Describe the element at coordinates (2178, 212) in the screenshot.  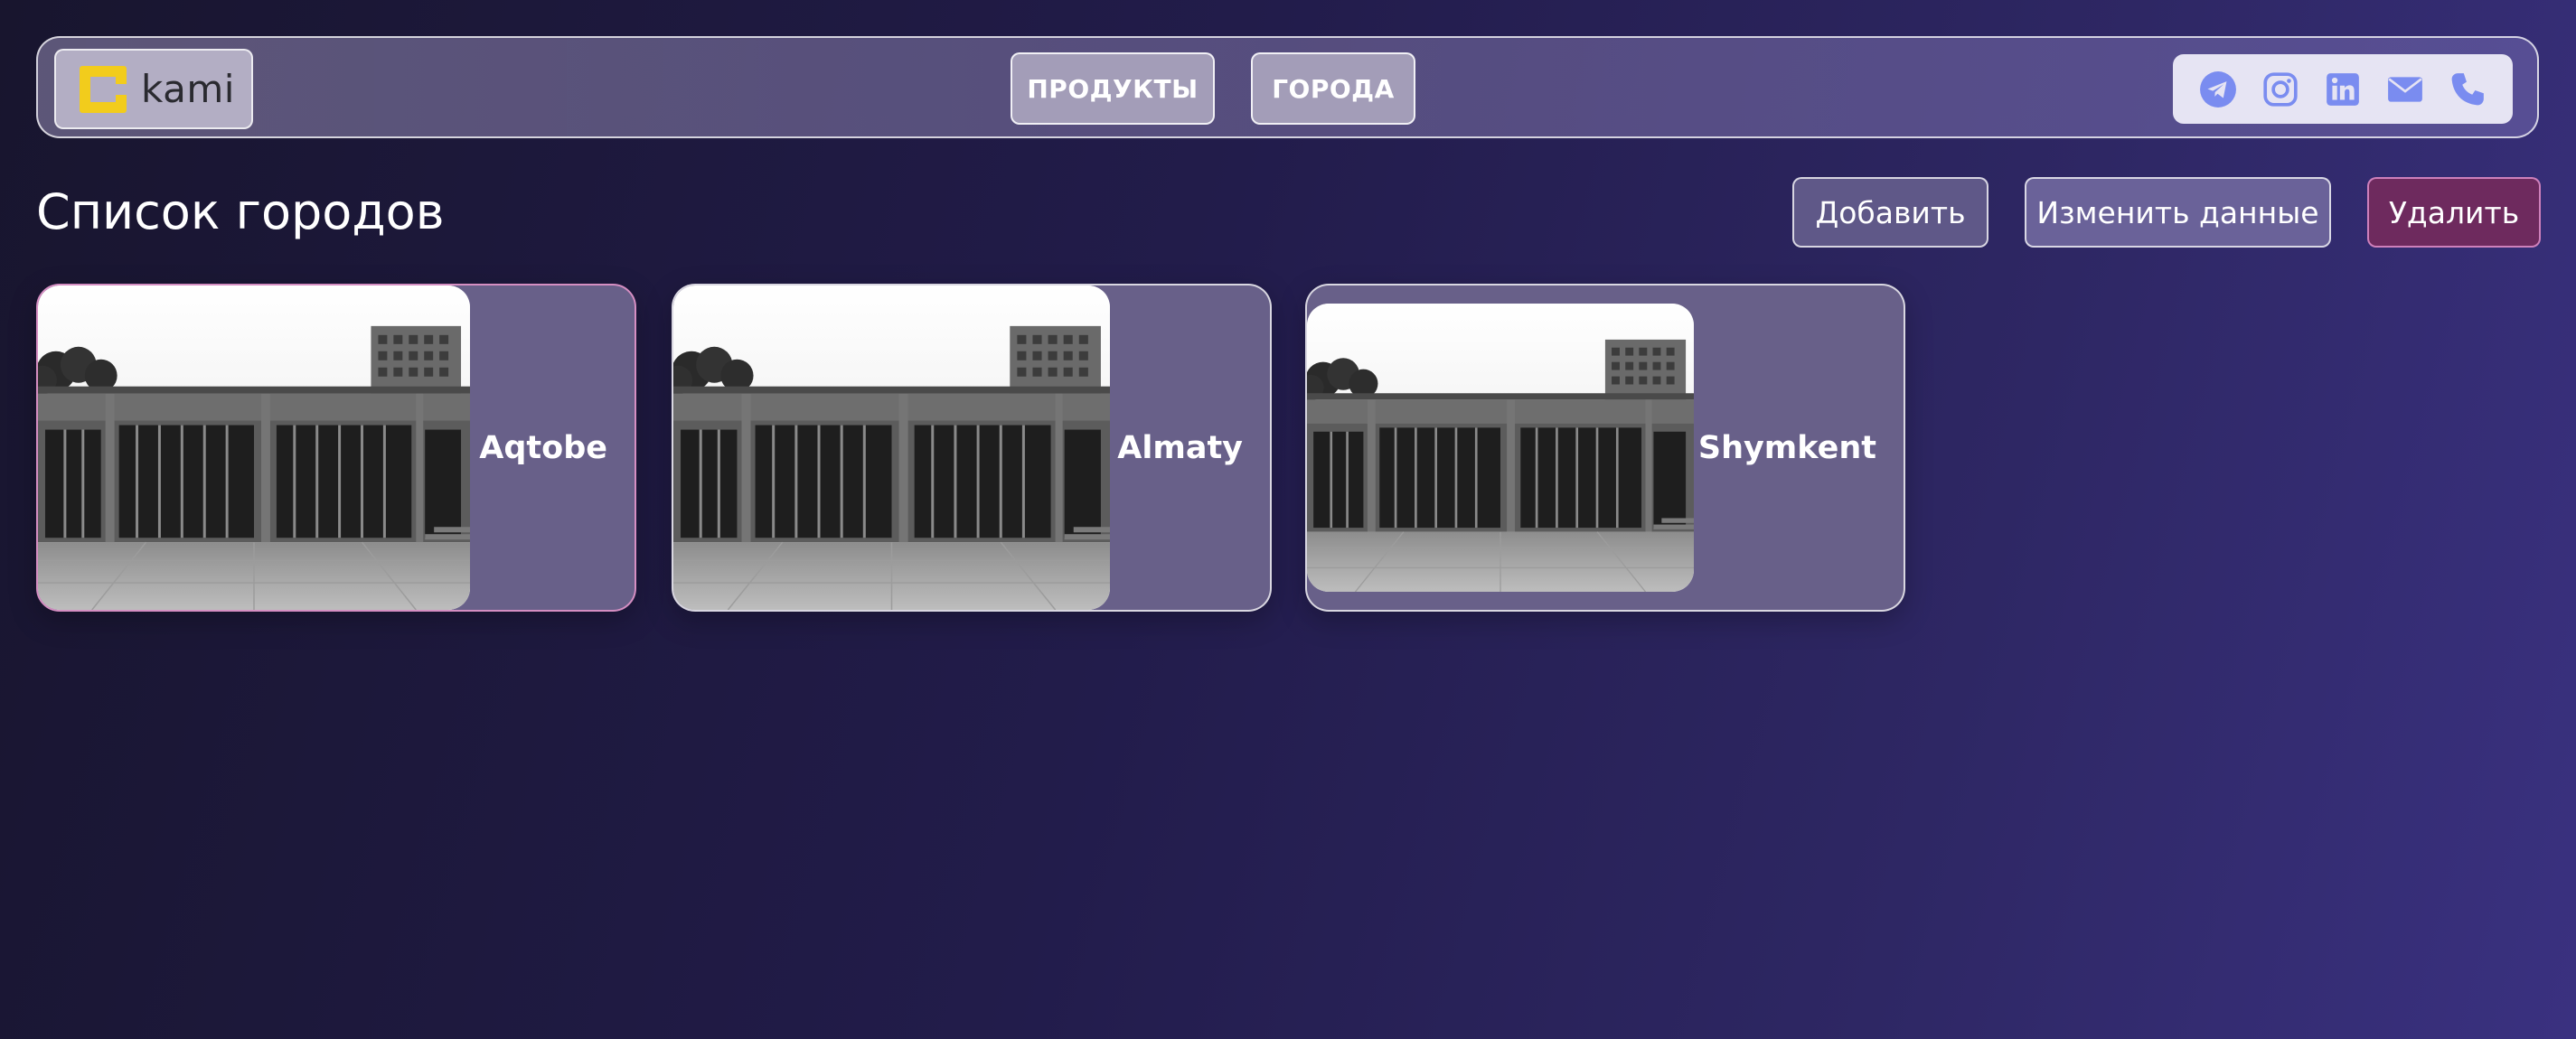
I see `edit-city-button: Изменить данные` at that location.